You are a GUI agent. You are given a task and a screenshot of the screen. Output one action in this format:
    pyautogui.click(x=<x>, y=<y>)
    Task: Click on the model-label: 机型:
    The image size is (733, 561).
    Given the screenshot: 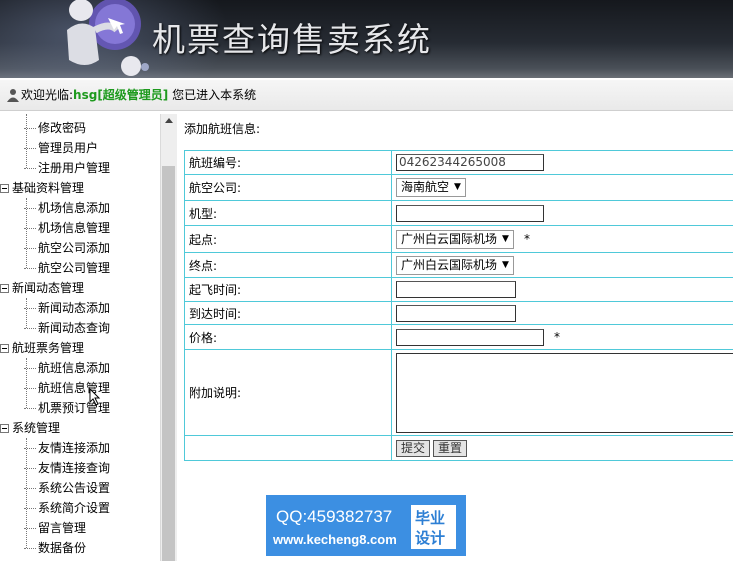 What is the action you would take?
    pyautogui.click(x=288, y=213)
    